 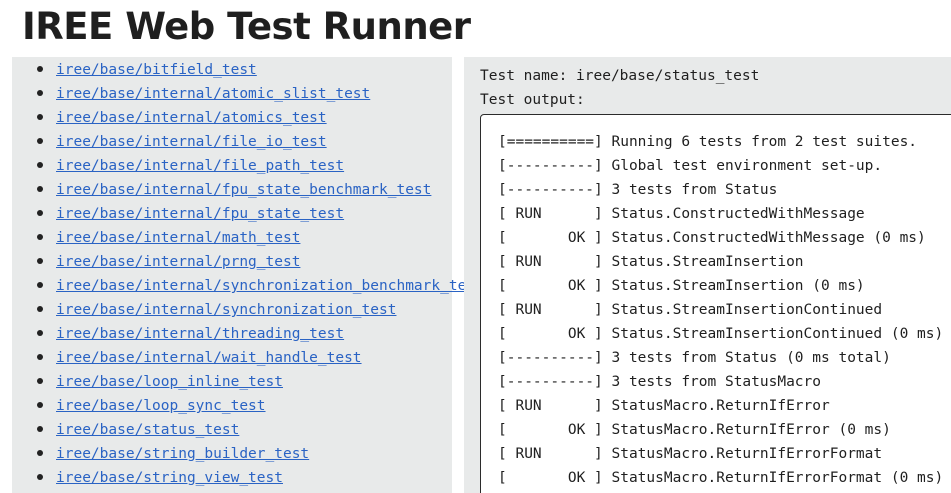 What do you see at coordinates (226, 310) in the screenshot?
I see `test-link: iree/base/internal/synchronization_test` at bounding box center [226, 310].